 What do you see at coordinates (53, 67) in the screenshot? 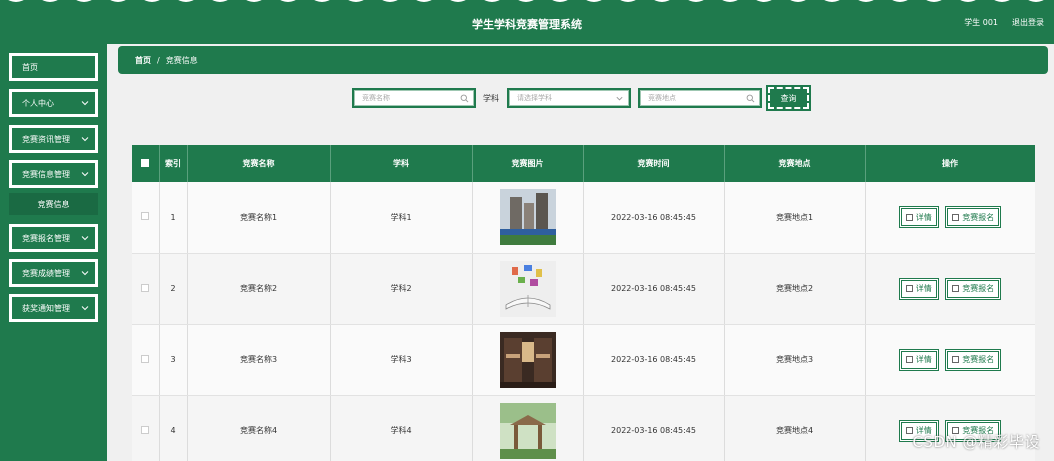
I see `sidebar-item-home: 首页` at bounding box center [53, 67].